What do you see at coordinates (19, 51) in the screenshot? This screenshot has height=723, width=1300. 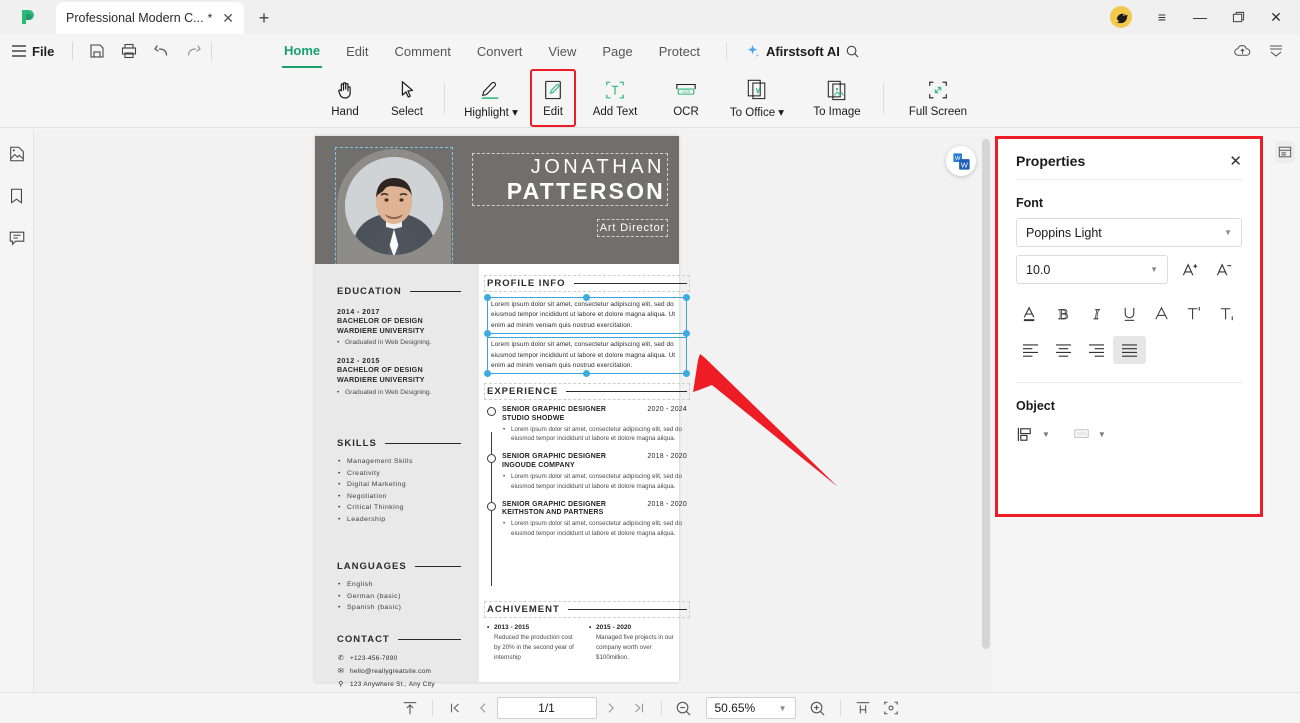 I see `hamburger-icon` at bounding box center [19, 51].